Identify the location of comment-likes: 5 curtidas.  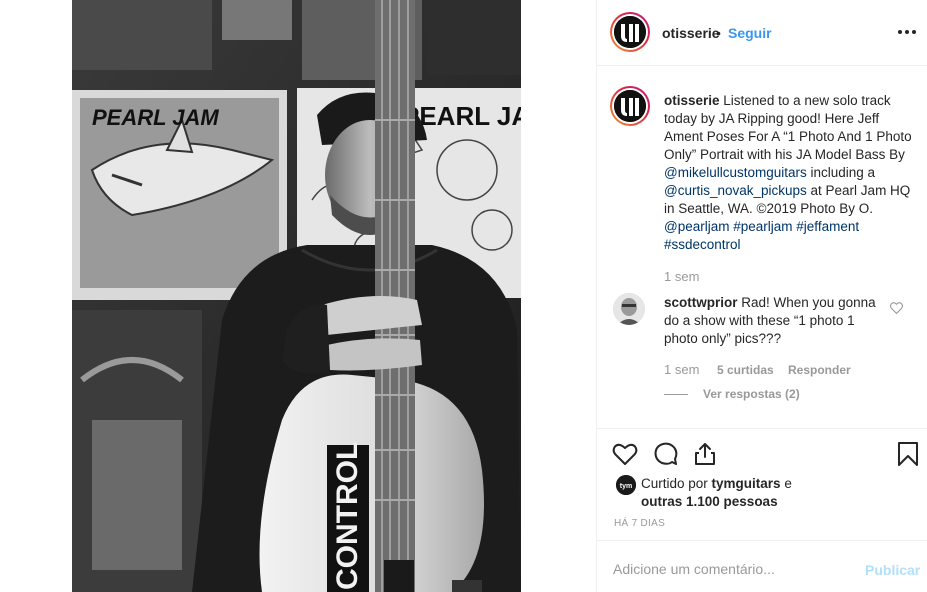
(745, 370).